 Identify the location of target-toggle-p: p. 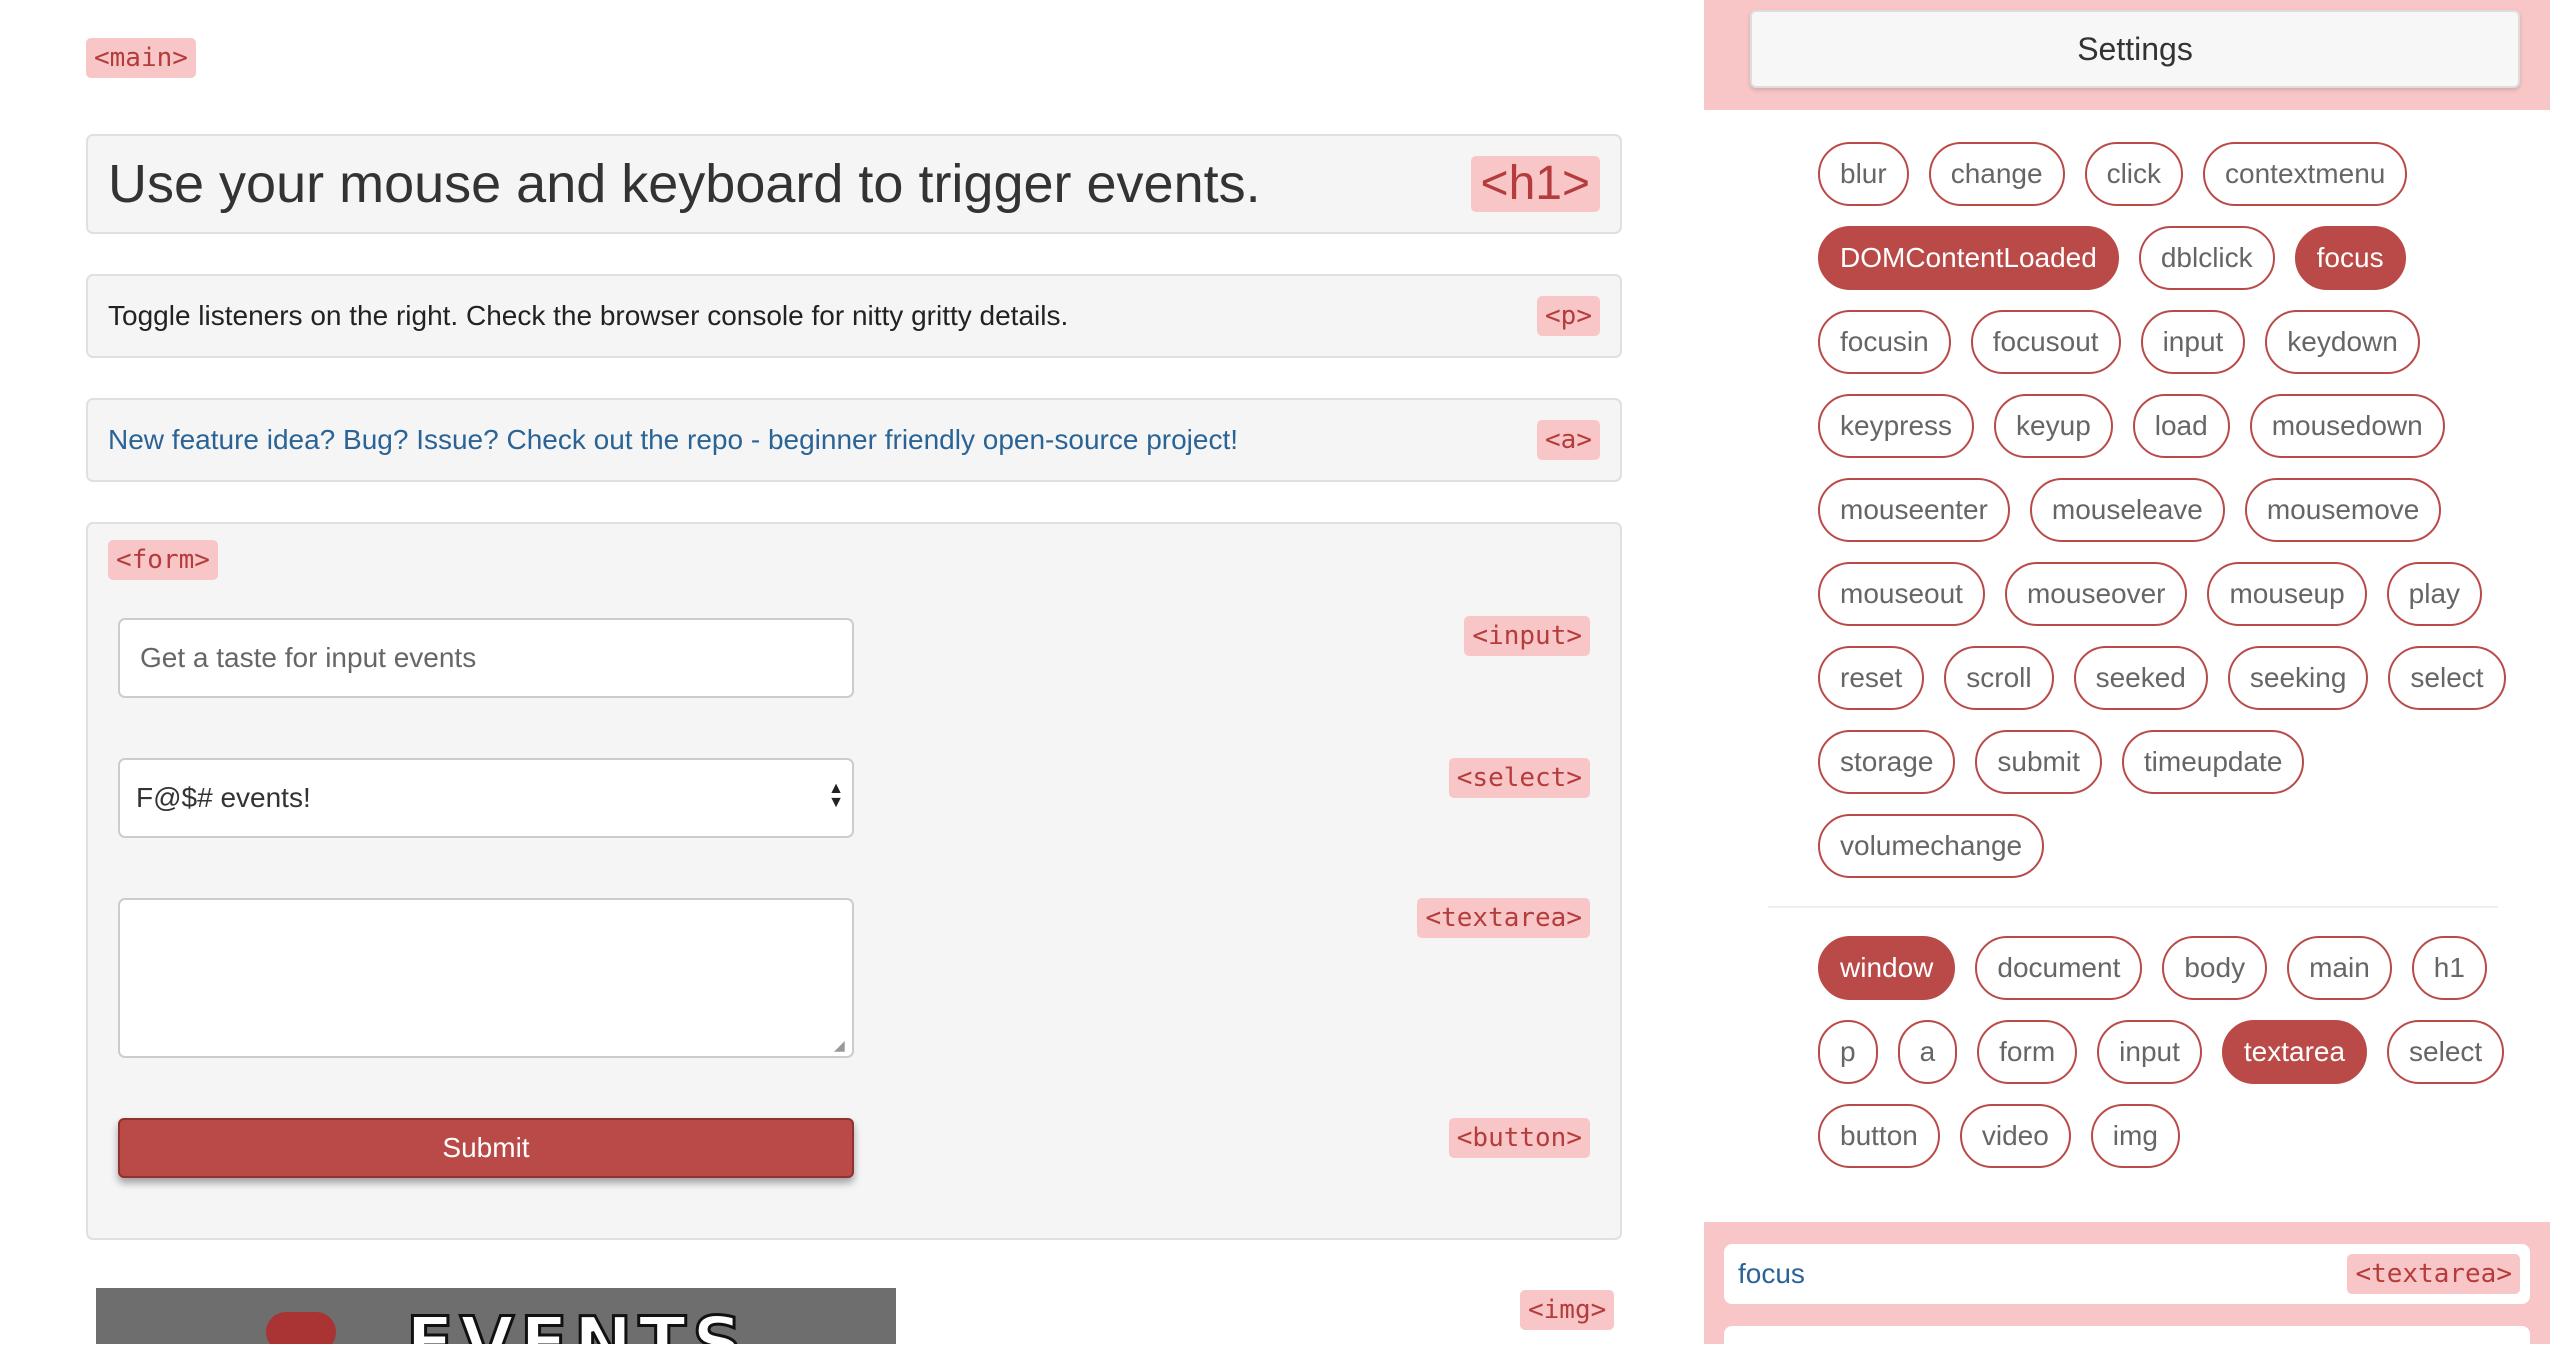
(1848, 1052).